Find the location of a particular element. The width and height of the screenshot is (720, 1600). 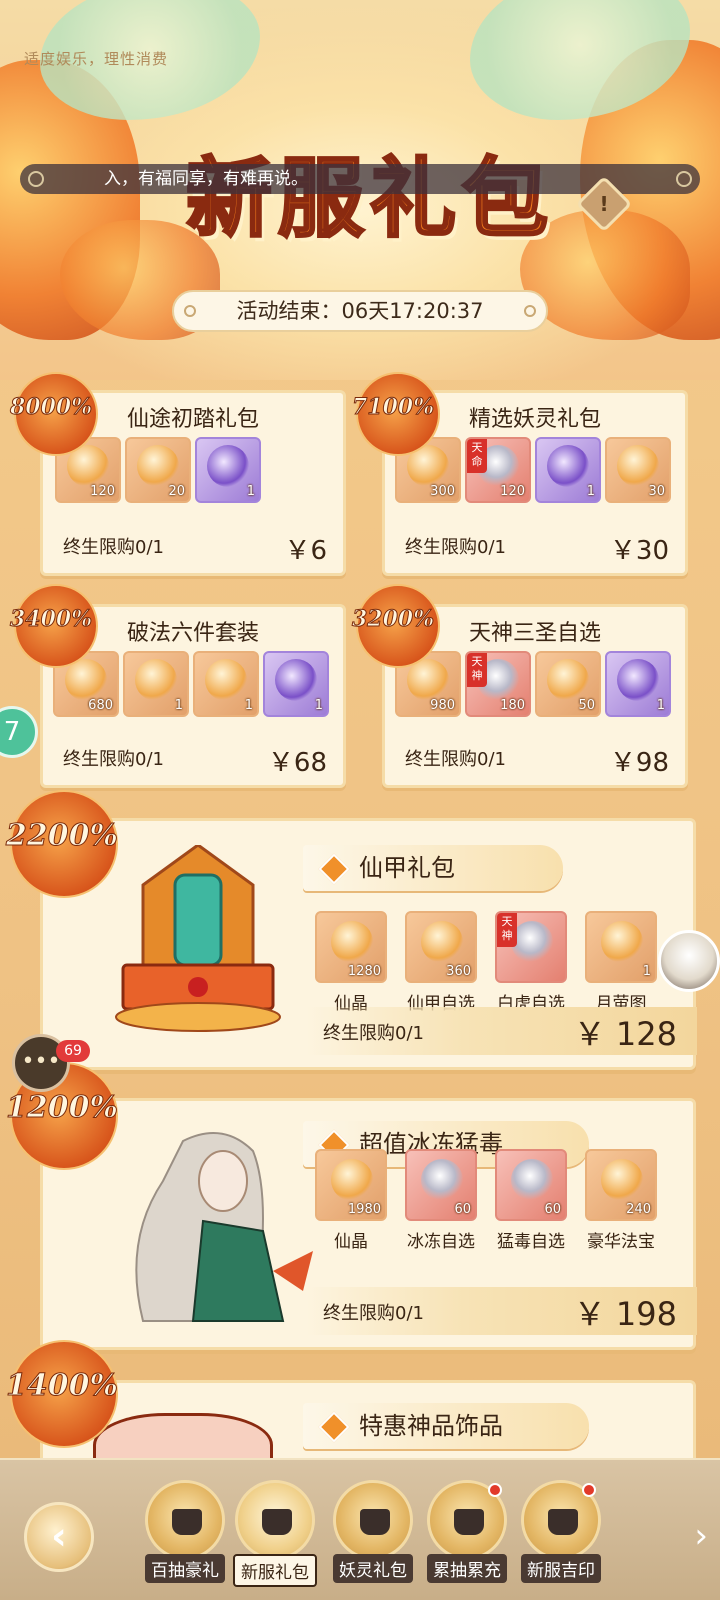

item-qty: 1280 is located at coordinates (364, 971).